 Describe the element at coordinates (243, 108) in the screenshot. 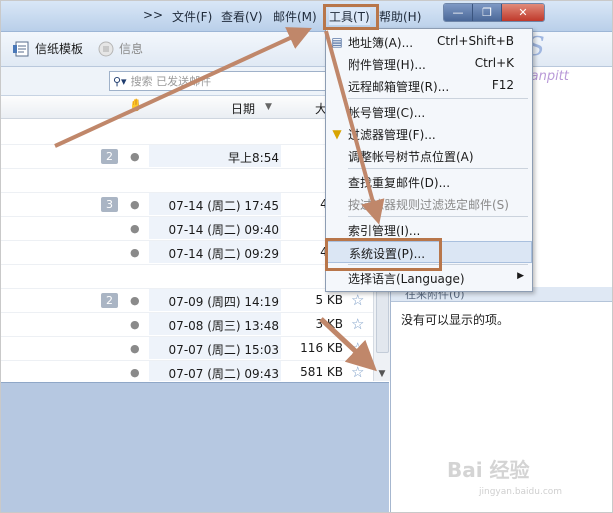

I see `column-date: 日期` at that location.